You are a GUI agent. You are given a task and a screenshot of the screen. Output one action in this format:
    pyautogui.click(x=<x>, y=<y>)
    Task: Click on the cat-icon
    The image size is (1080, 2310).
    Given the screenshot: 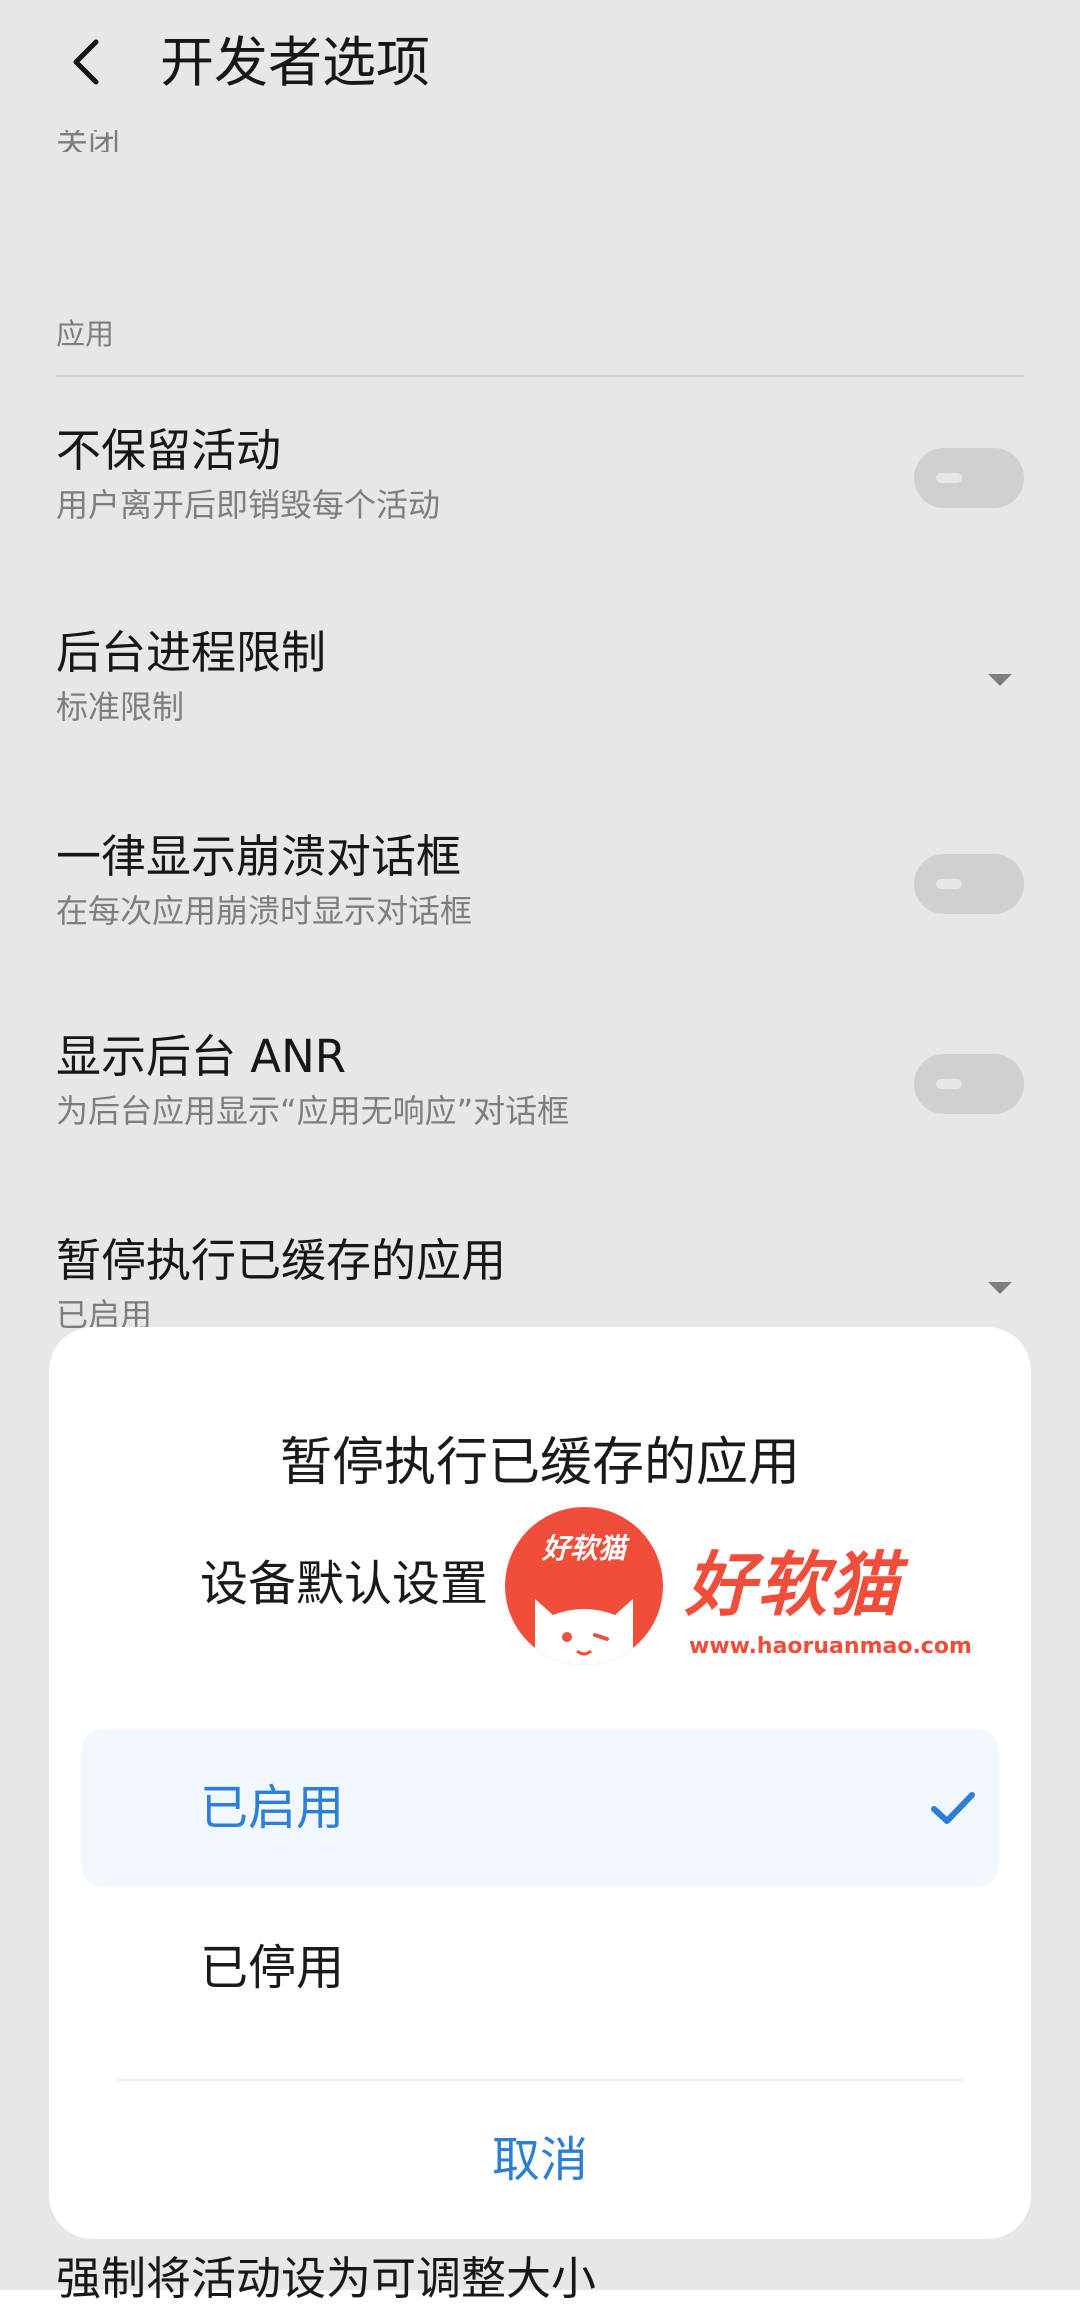 What is the action you would take?
    pyautogui.click(x=584, y=1632)
    